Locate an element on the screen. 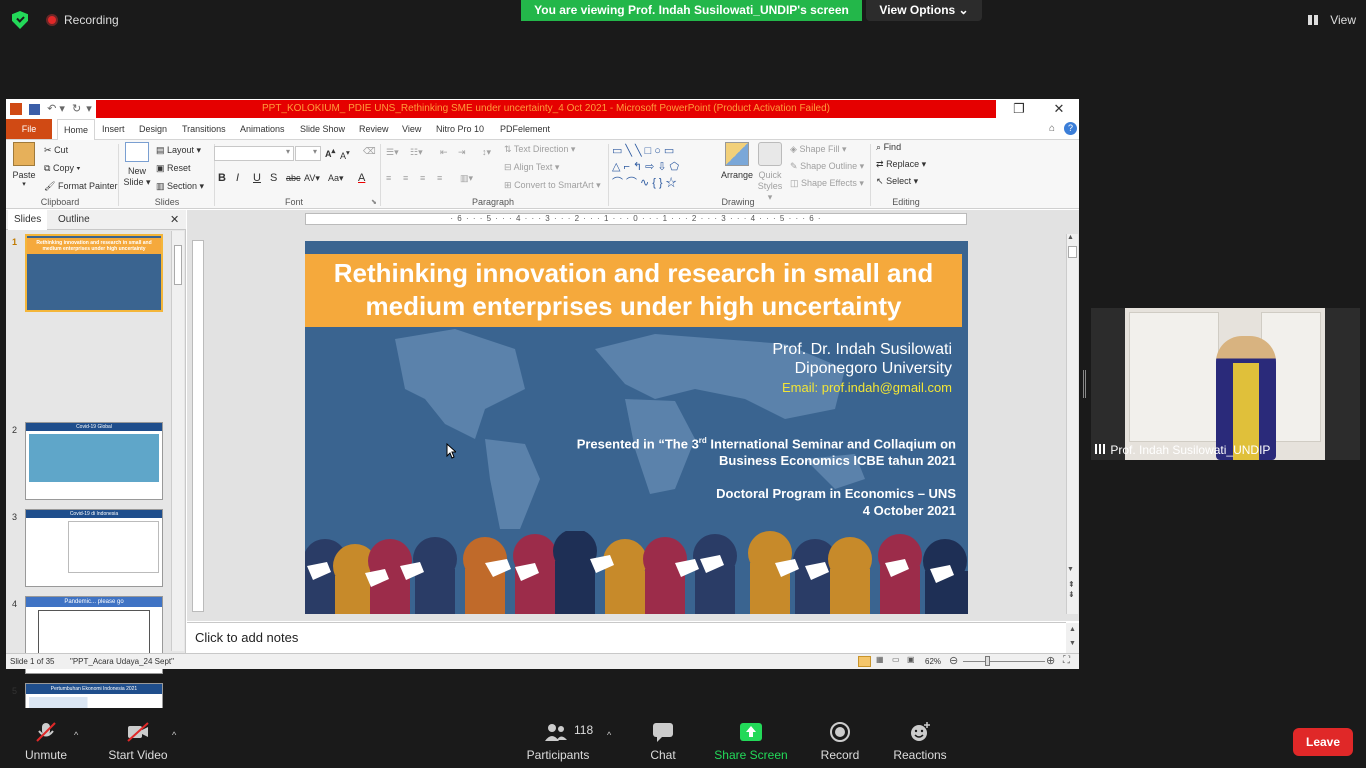  select-button: ↖ Select ▾ is located at coordinates (897, 181).